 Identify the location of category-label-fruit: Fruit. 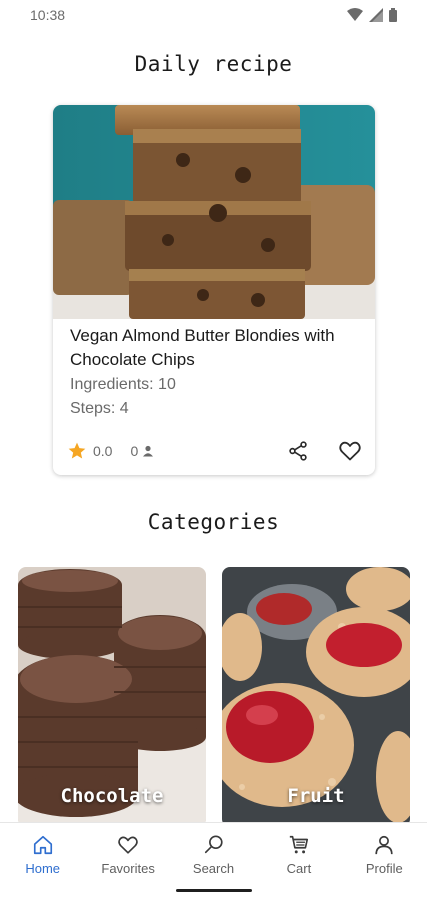
(316, 796).